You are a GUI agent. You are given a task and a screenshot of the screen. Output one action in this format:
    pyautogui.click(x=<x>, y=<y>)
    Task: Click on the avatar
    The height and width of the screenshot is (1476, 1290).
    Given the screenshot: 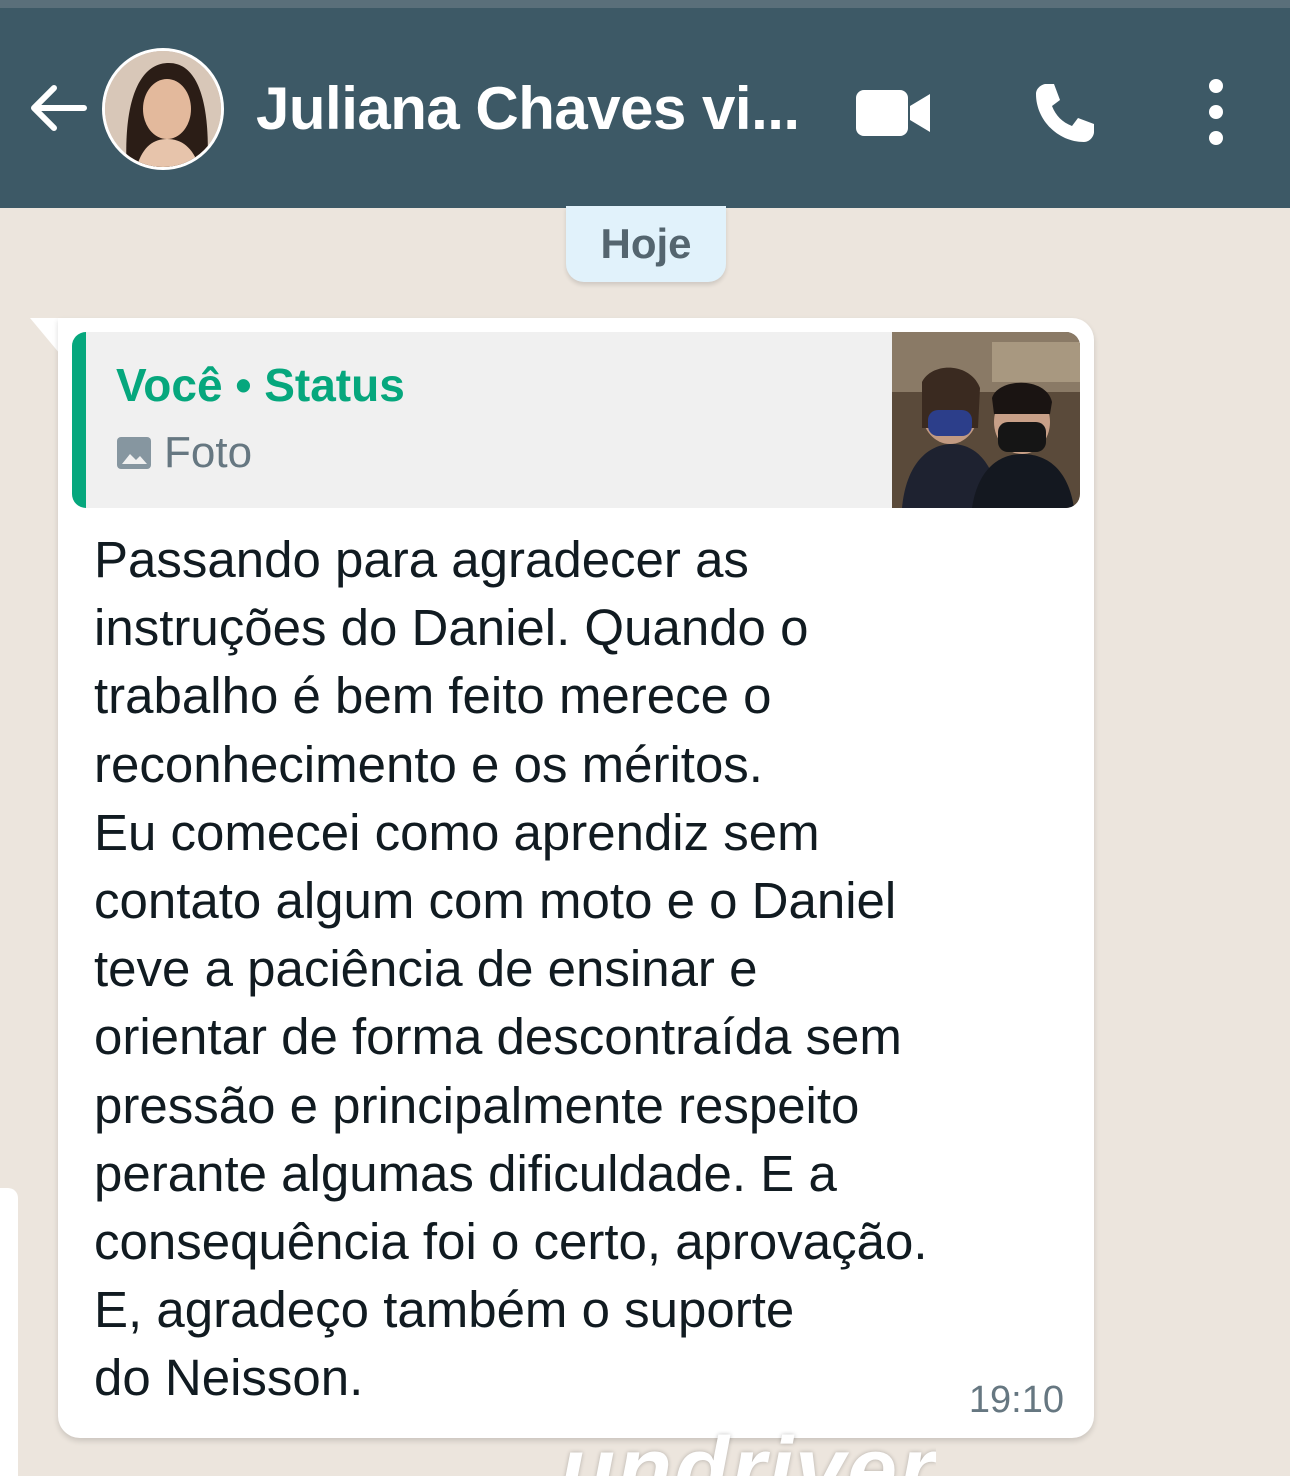 What is the action you would take?
    pyautogui.click(x=163, y=109)
    